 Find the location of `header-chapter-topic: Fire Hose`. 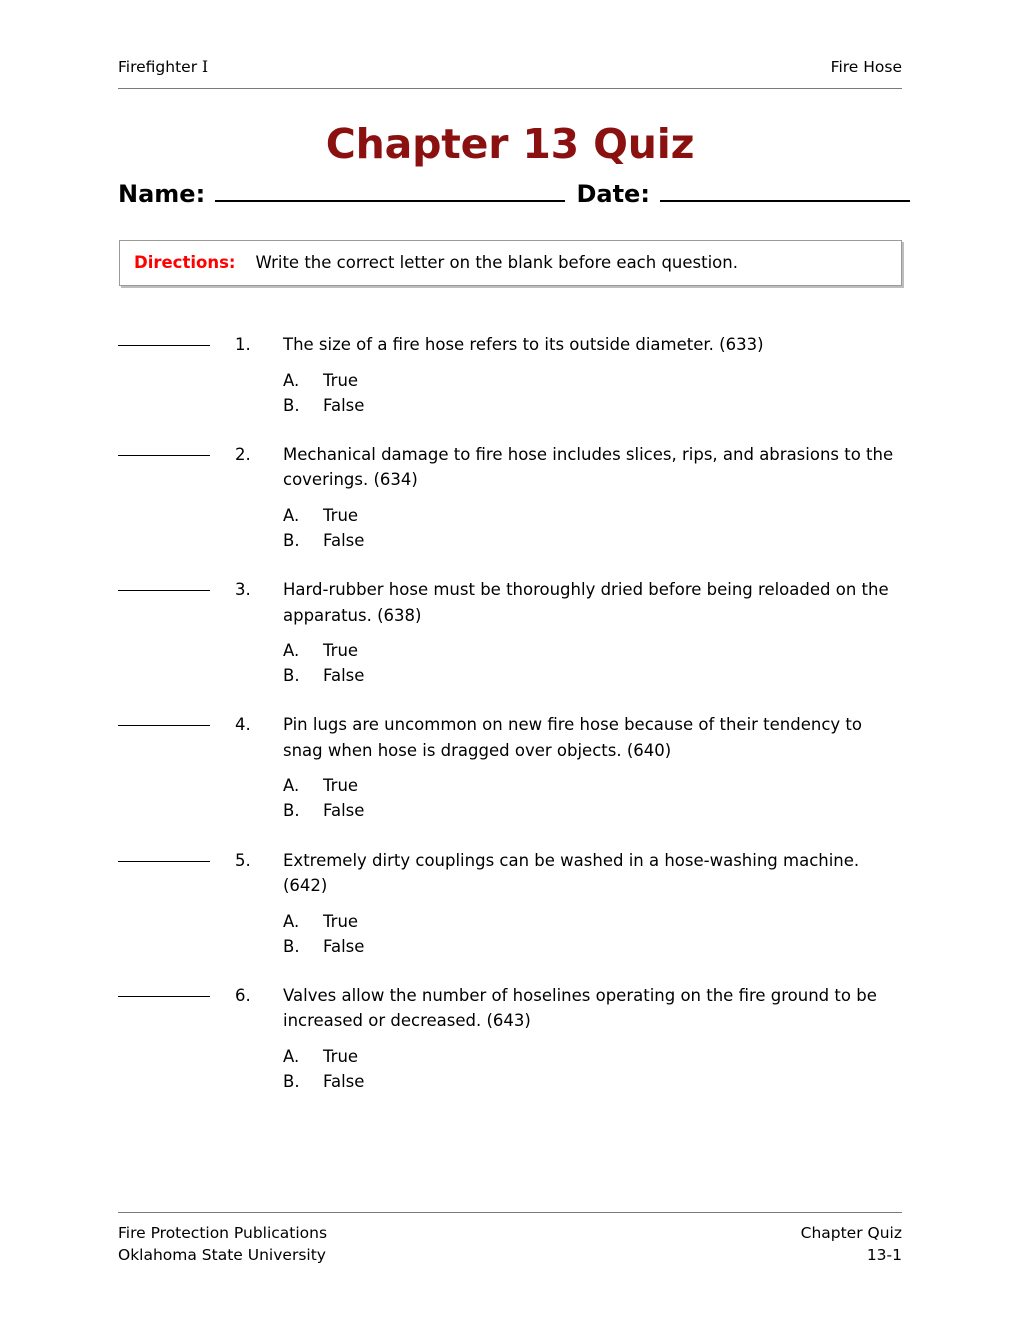

header-chapter-topic: Fire Hose is located at coordinates (866, 67).